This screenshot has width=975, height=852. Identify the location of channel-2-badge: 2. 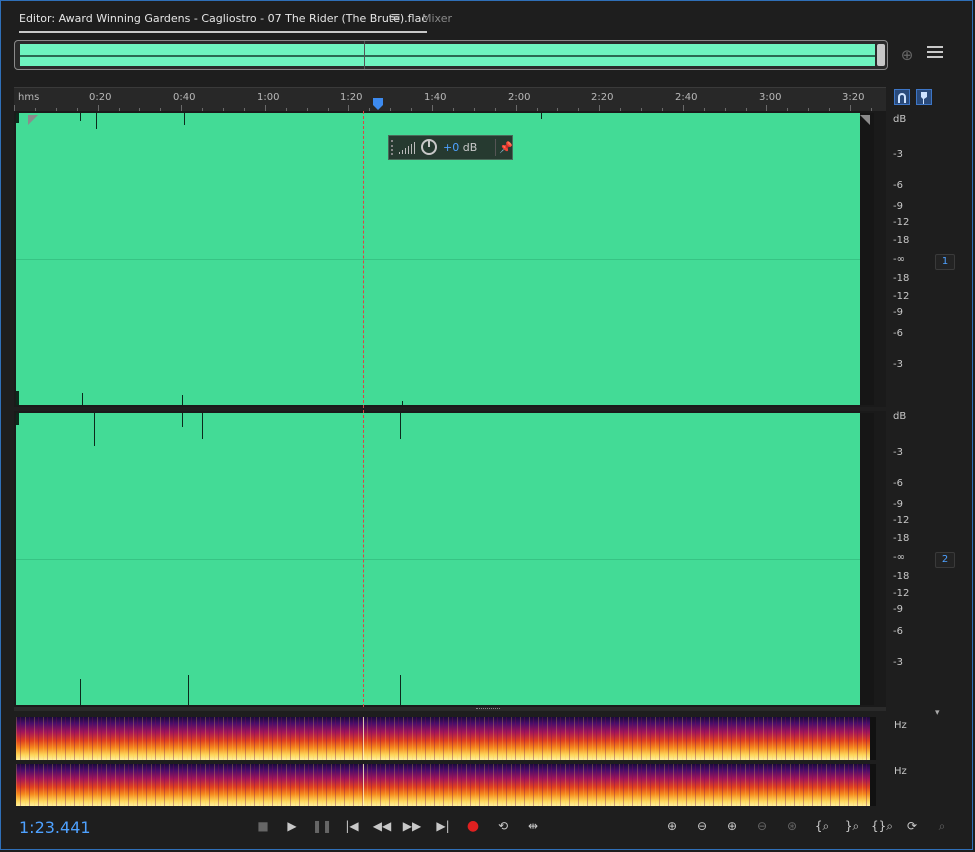
(945, 560).